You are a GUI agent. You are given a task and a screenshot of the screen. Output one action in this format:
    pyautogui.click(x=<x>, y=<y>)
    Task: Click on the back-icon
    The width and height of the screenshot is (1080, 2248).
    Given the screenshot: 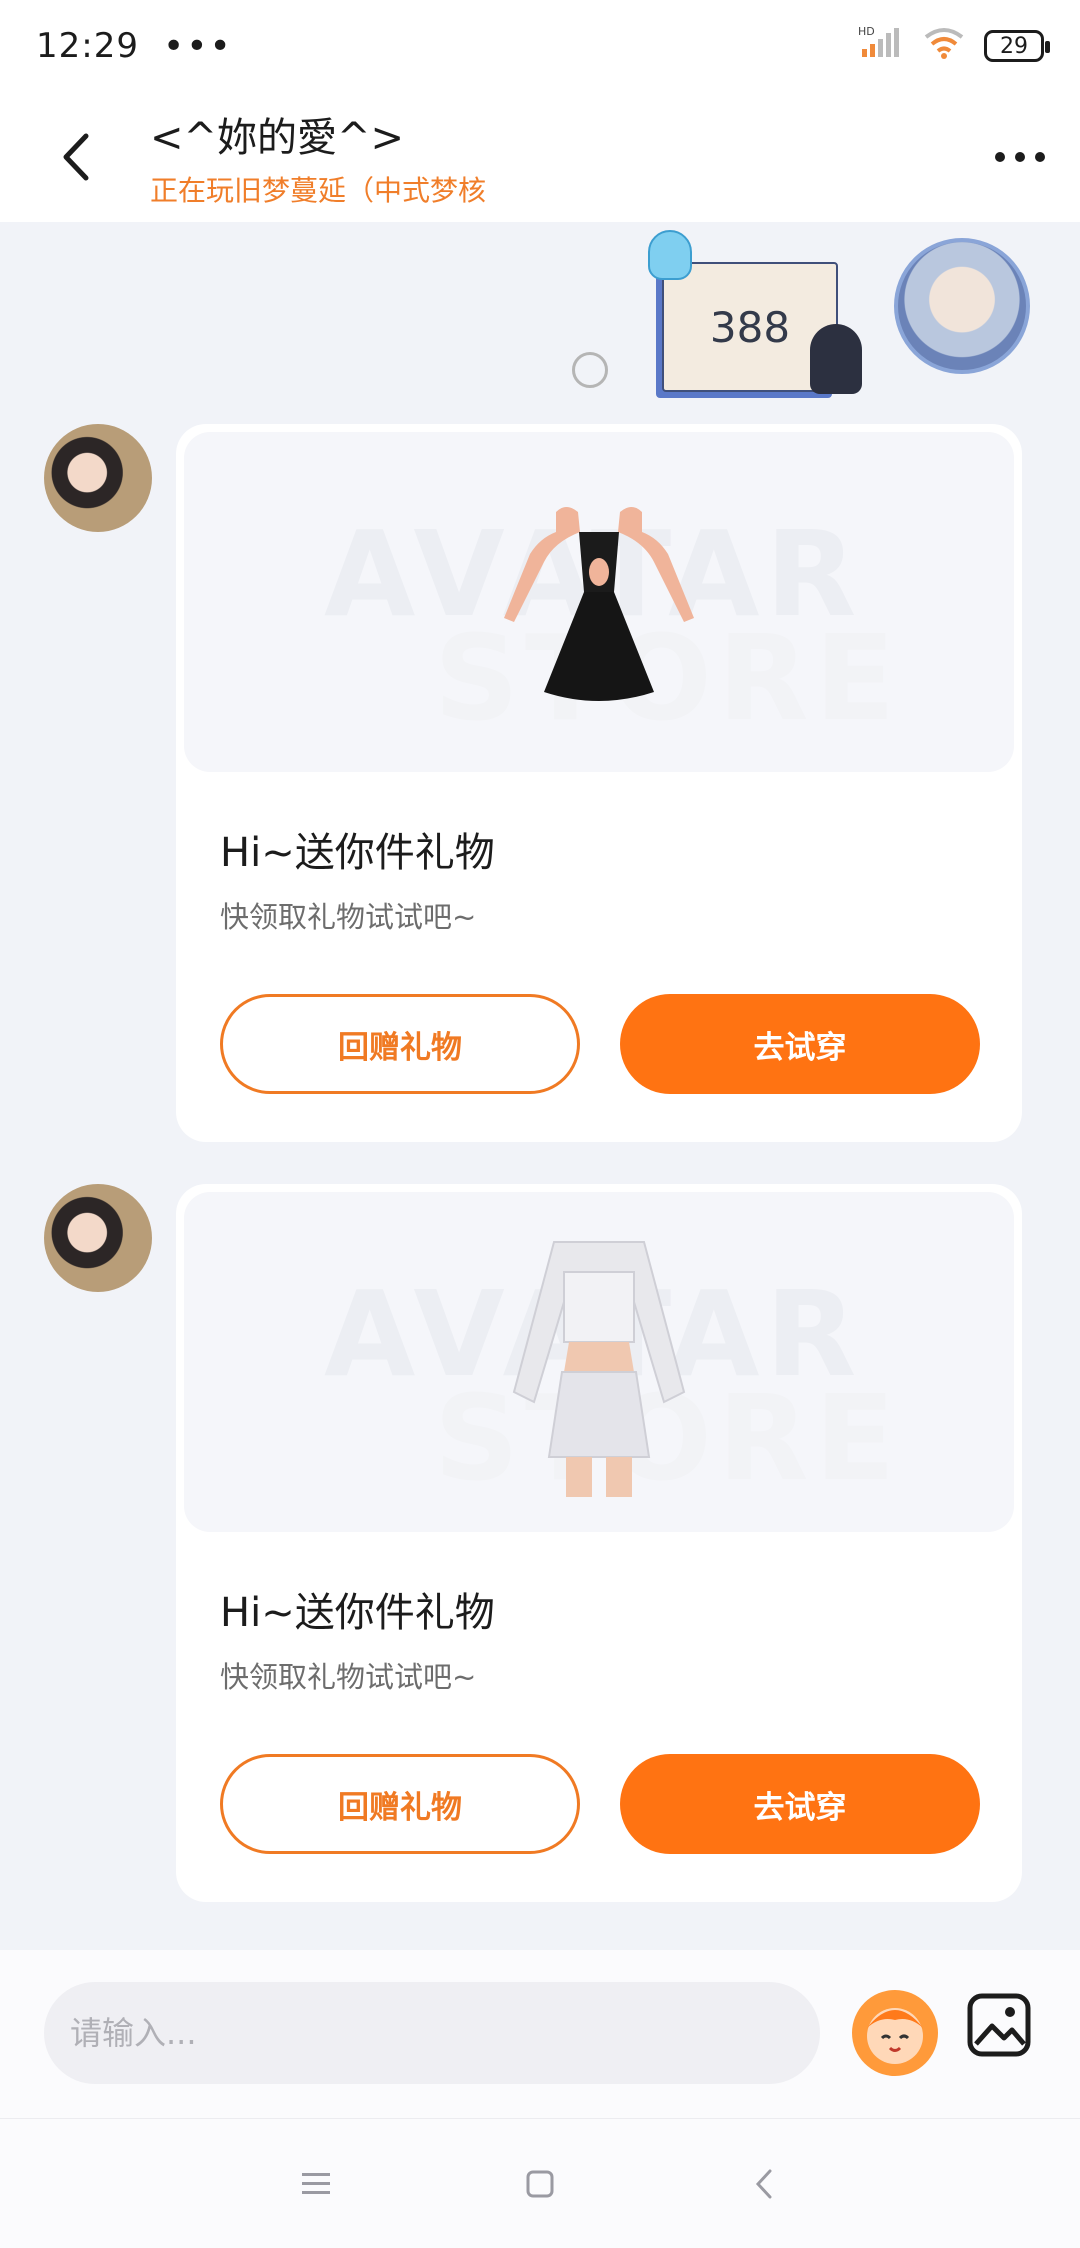 What is the action you would take?
    pyautogui.click(x=763, y=2183)
    